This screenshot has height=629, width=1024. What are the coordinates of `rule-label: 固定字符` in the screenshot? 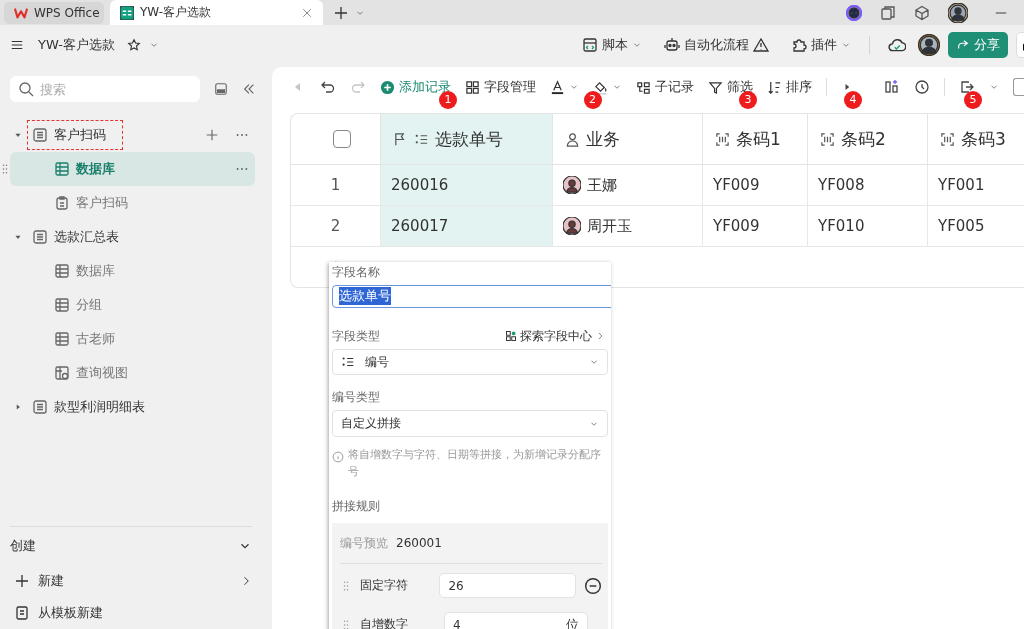 It's located at (384, 585).